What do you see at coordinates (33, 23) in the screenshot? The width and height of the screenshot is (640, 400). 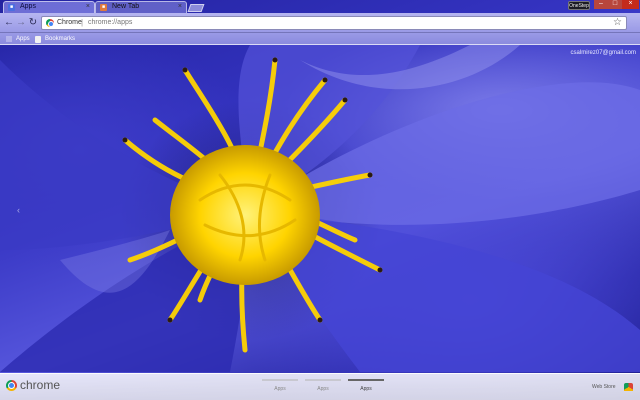 I see `reload-button: ↻` at bounding box center [33, 23].